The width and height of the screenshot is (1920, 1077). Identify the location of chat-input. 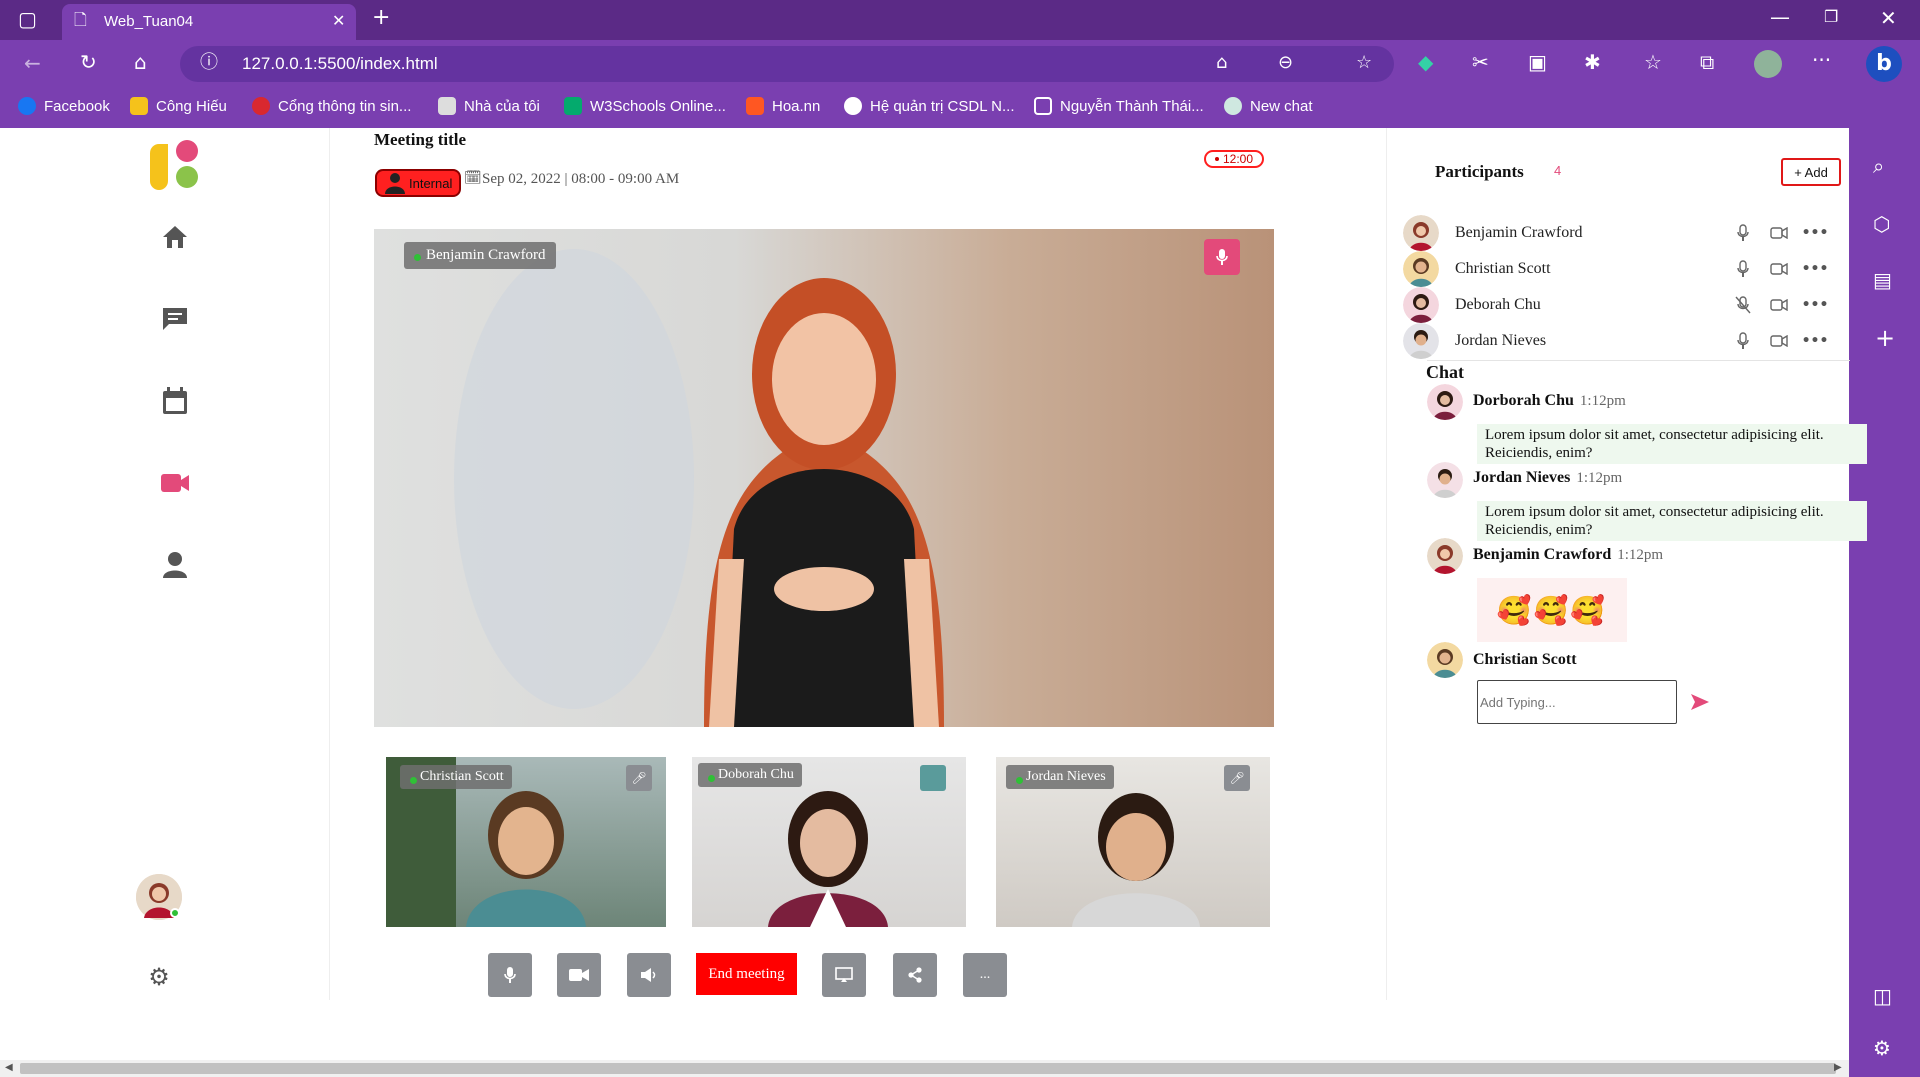
(1577, 702).